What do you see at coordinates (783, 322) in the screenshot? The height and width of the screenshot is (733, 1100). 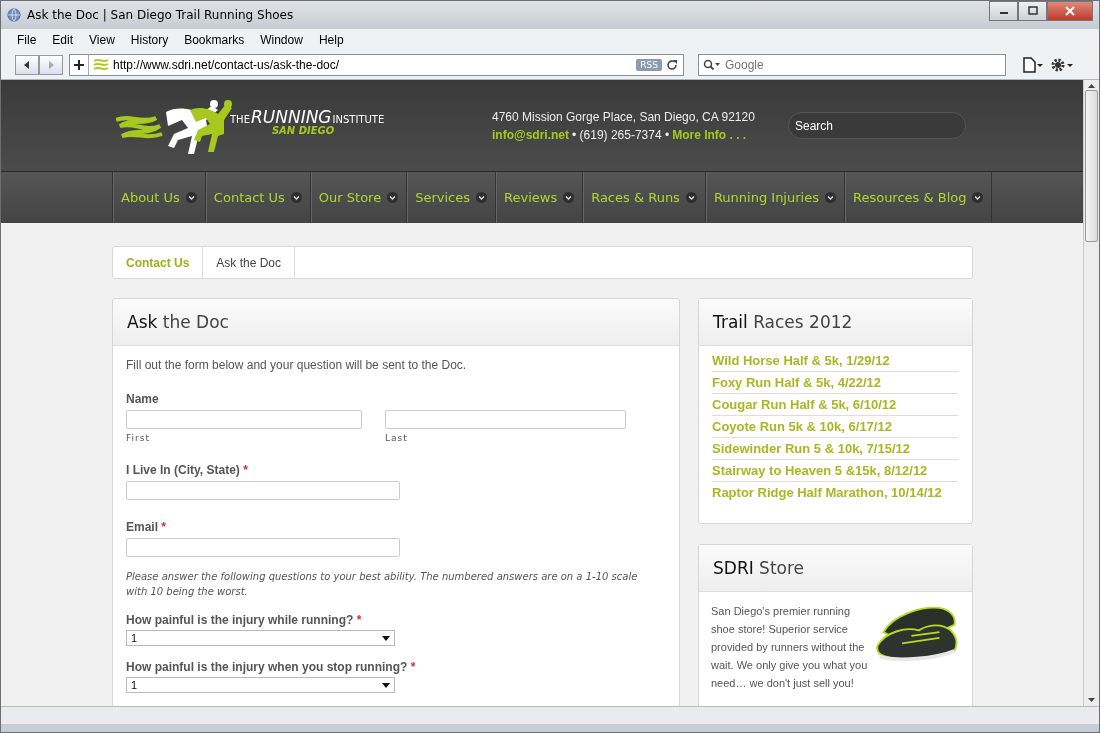 I see `panel-title: Trail Races 2012` at bounding box center [783, 322].